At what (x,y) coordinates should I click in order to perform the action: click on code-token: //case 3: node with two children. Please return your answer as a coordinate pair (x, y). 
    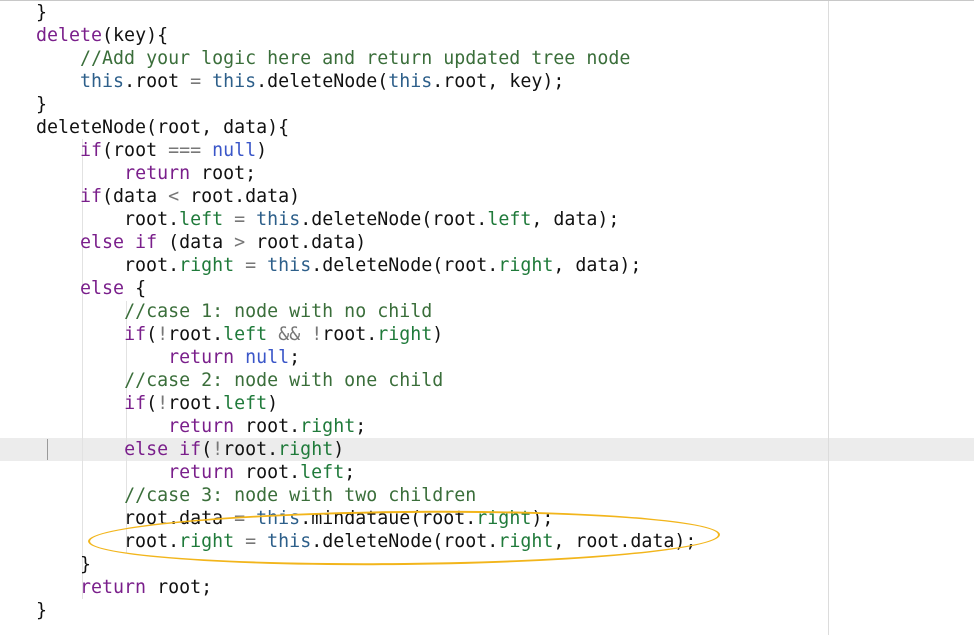
    Looking at the image, I should click on (300, 495).